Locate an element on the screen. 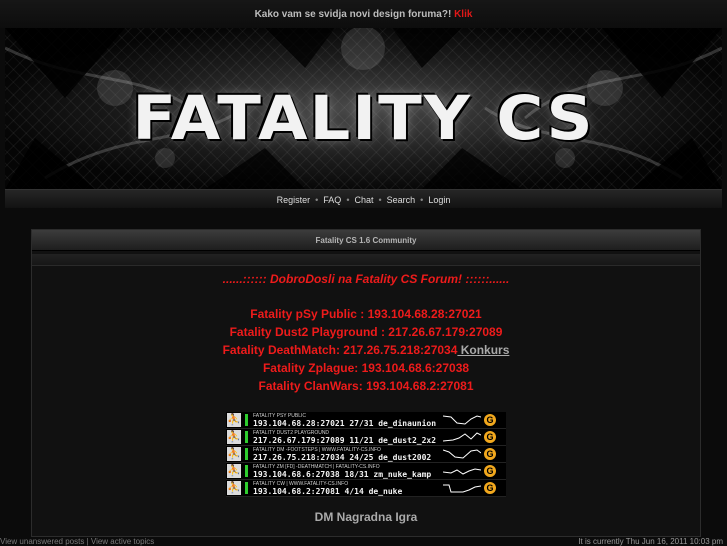 The width and height of the screenshot is (727, 546). server-text: Fatality Zplague: 193.104.68.6:27038 is located at coordinates (366, 368).